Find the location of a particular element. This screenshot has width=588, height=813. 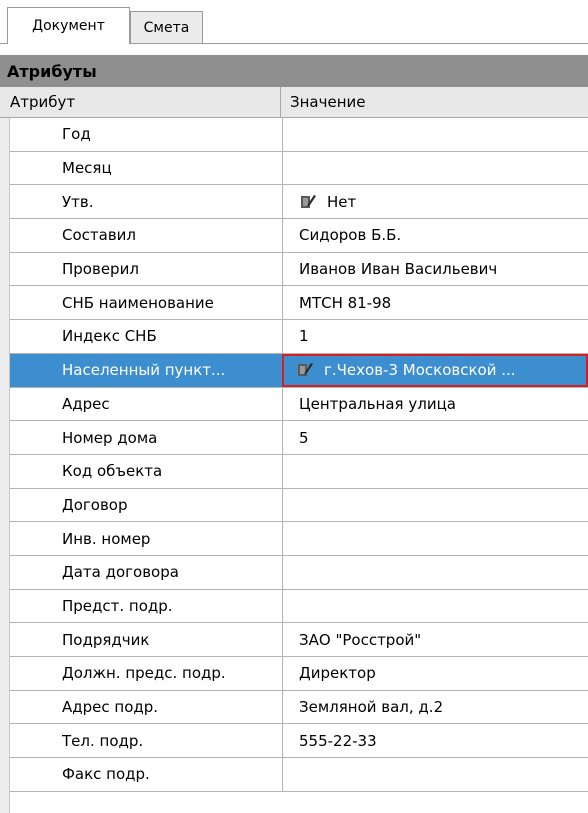

tab-estimate-label: Смета is located at coordinates (166, 28).